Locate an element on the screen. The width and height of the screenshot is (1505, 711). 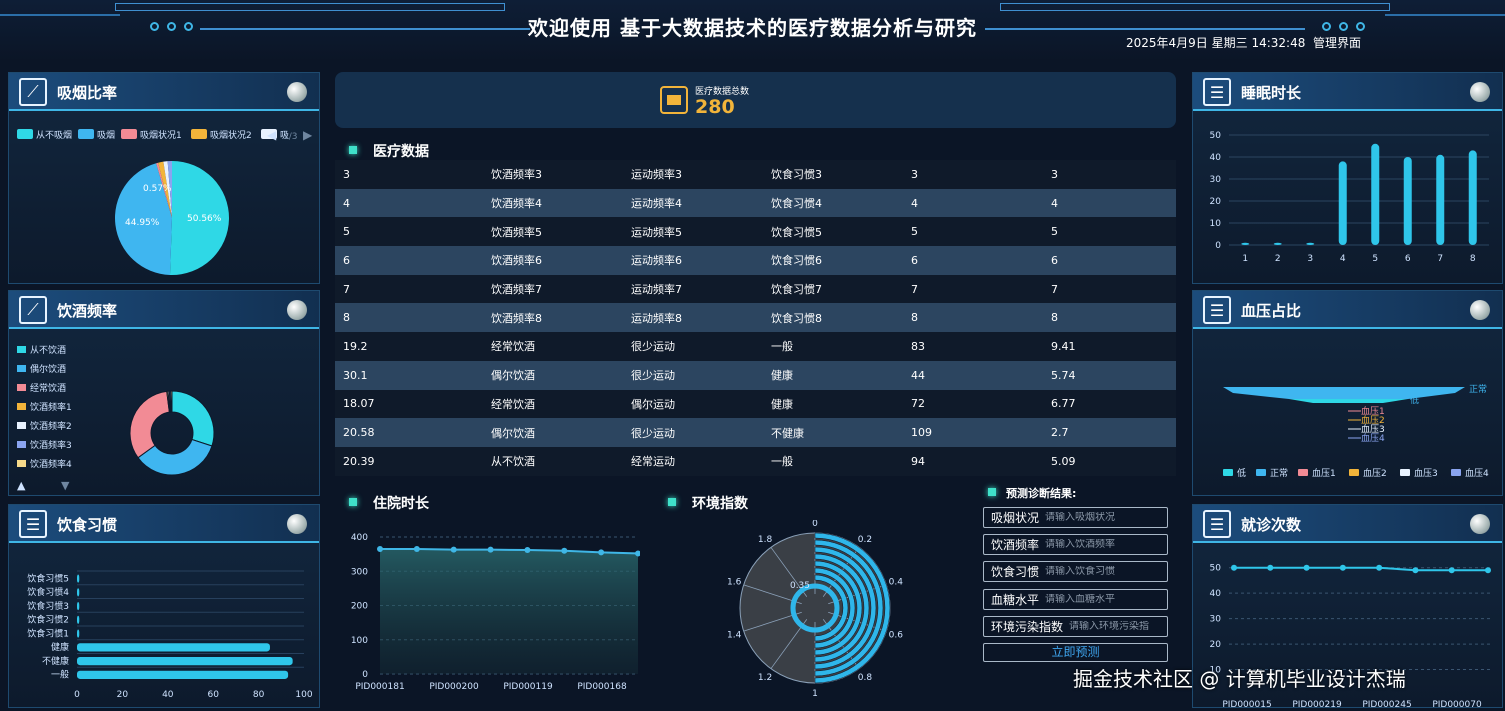
table-cell: 运动频率6 is located at coordinates (656, 261).